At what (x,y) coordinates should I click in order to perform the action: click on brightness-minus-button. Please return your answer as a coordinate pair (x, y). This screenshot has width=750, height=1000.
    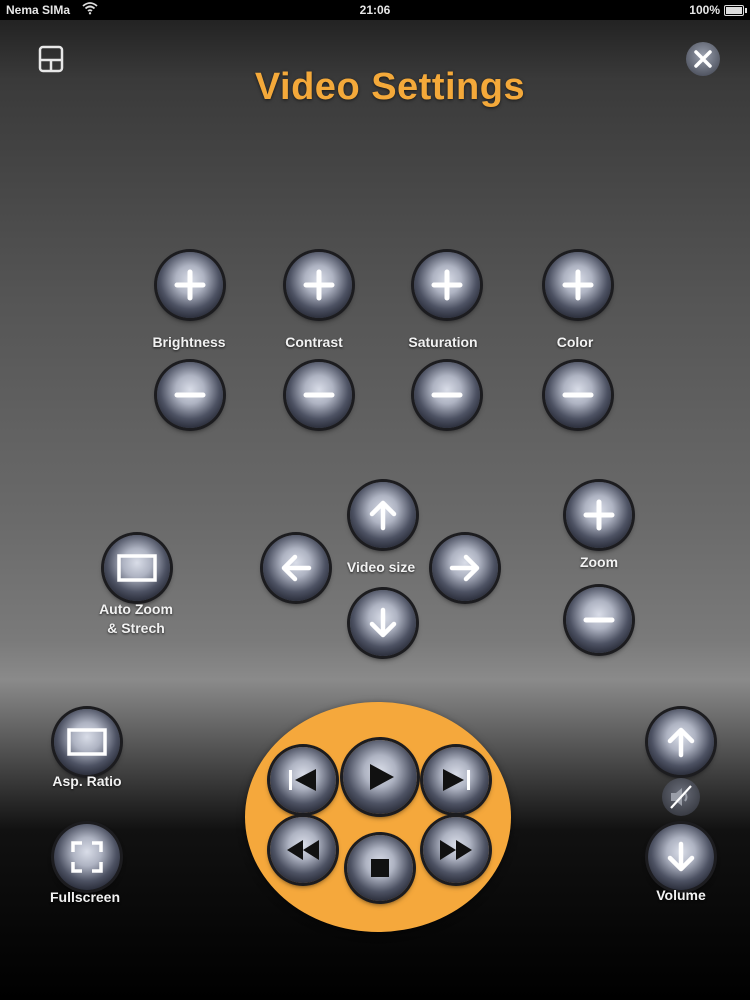
    Looking at the image, I should click on (190, 395).